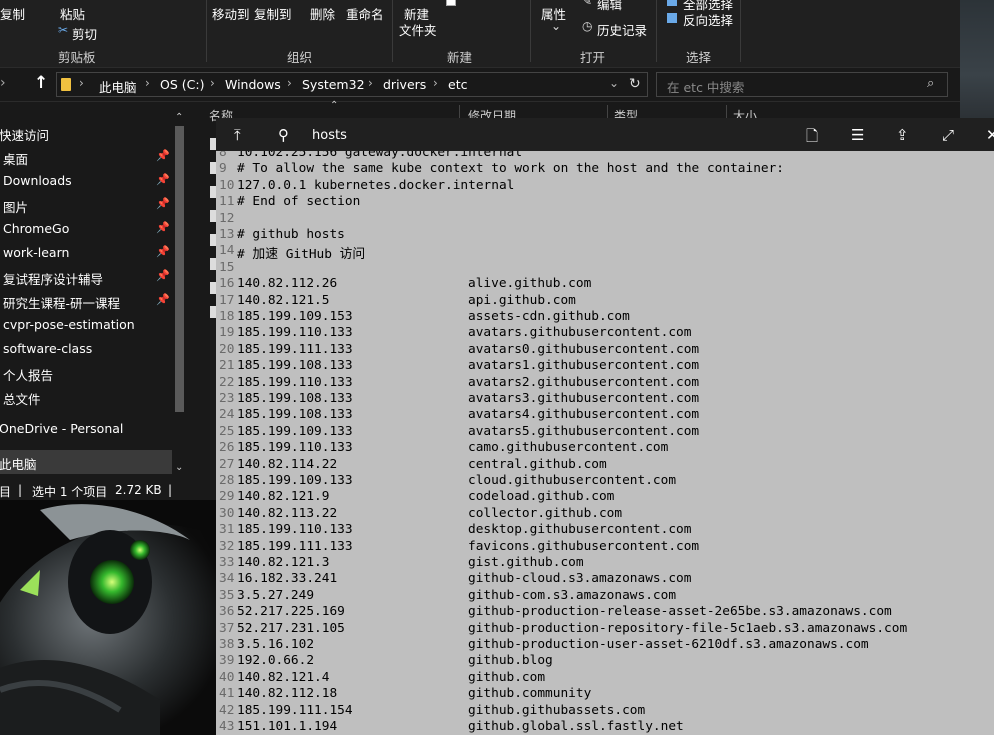 This screenshot has width=994, height=735. Describe the element at coordinates (605, 661) in the screenshot. I see `editor-line: 39 192.0.66.2 github.blog` at that location.